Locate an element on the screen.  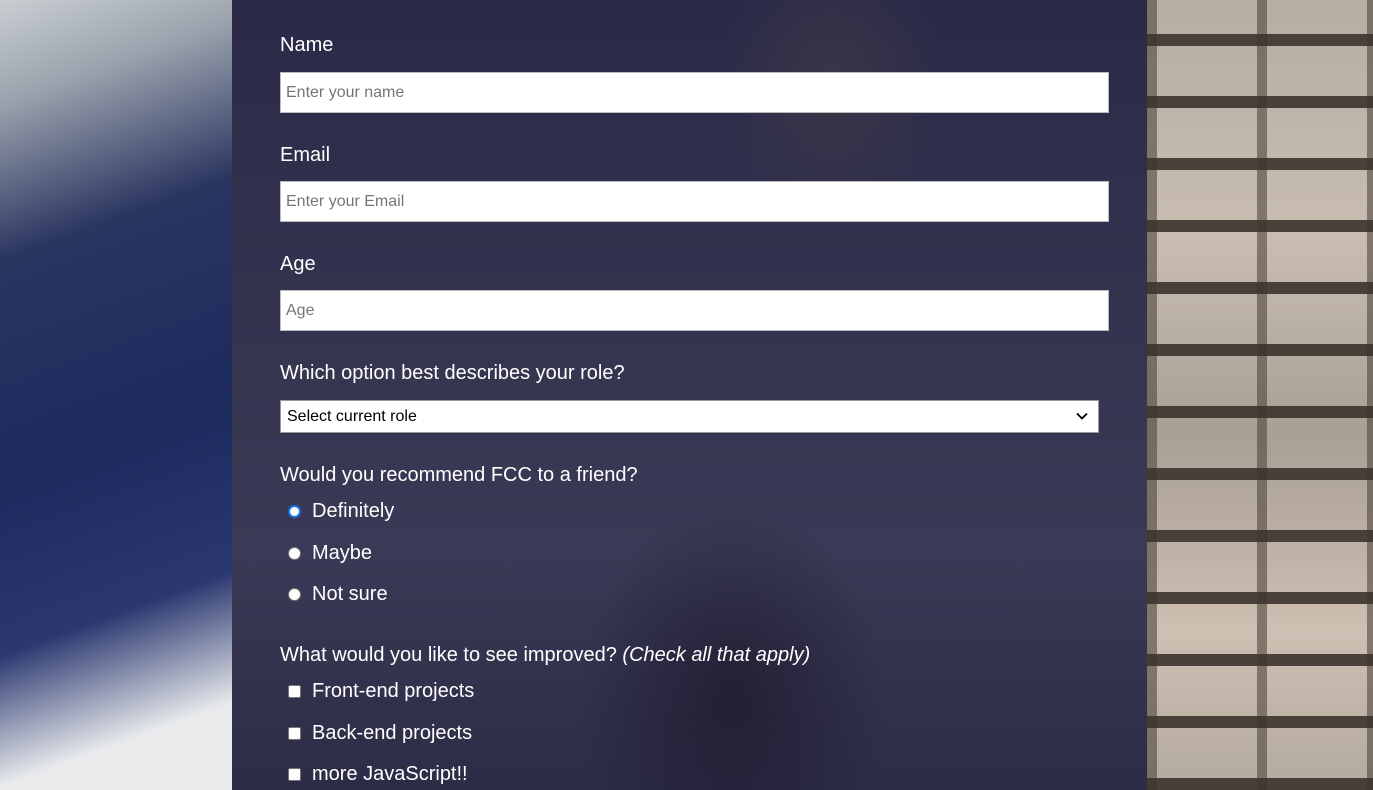
radio-button-definitely is located at coordinates (294, 511).